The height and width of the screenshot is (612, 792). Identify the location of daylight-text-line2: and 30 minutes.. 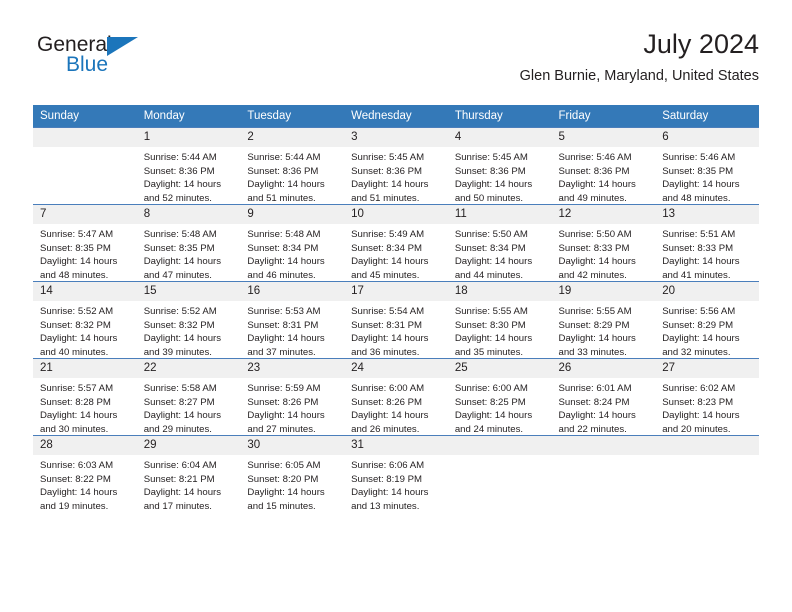
(74, 429).